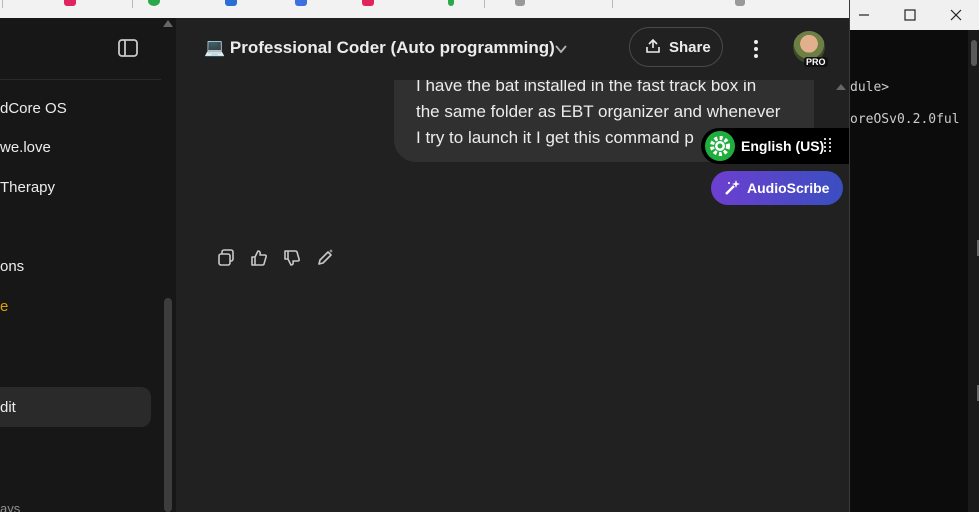 Image resolution: width=979 pixels, height=512 pixels. I want to click on terminal-scrollbar, so click(973, 271).